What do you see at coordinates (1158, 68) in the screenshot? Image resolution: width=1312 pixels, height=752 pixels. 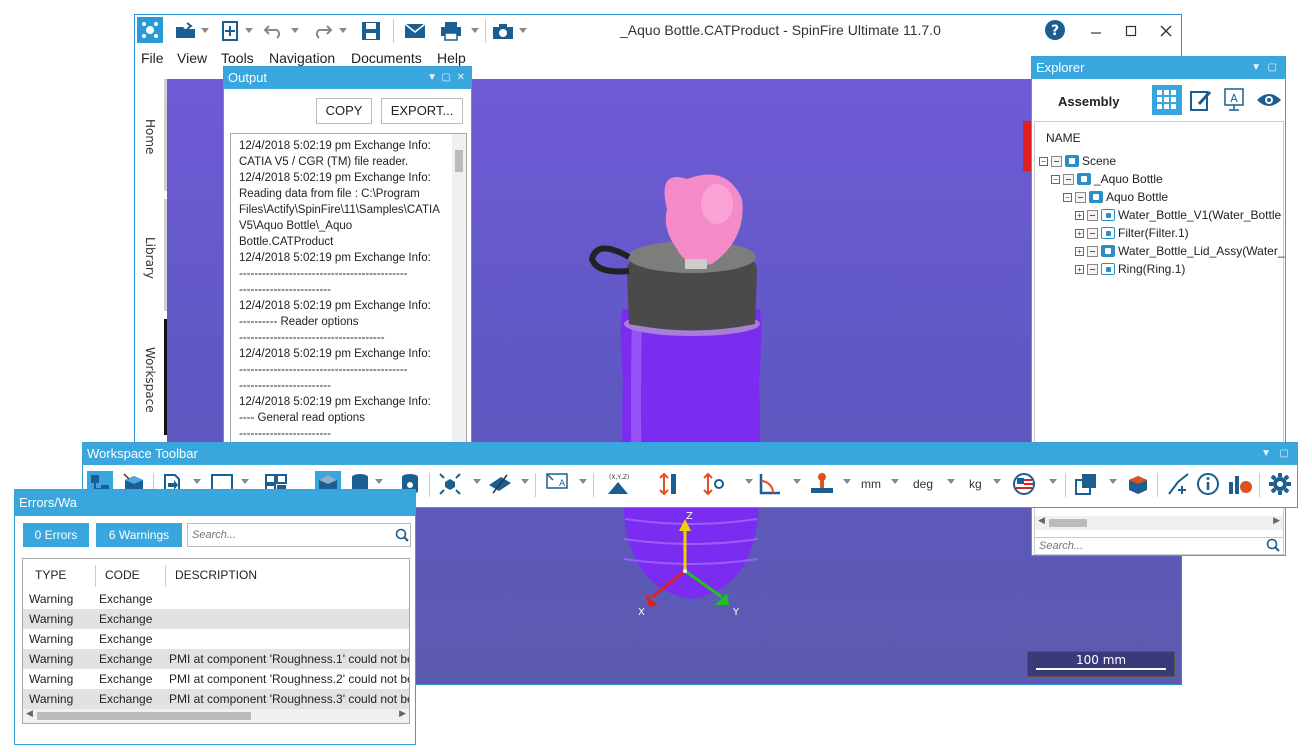 I see `explorer-panel-header: Explorer ▼ ▢` at bounding box center [1158, 68].